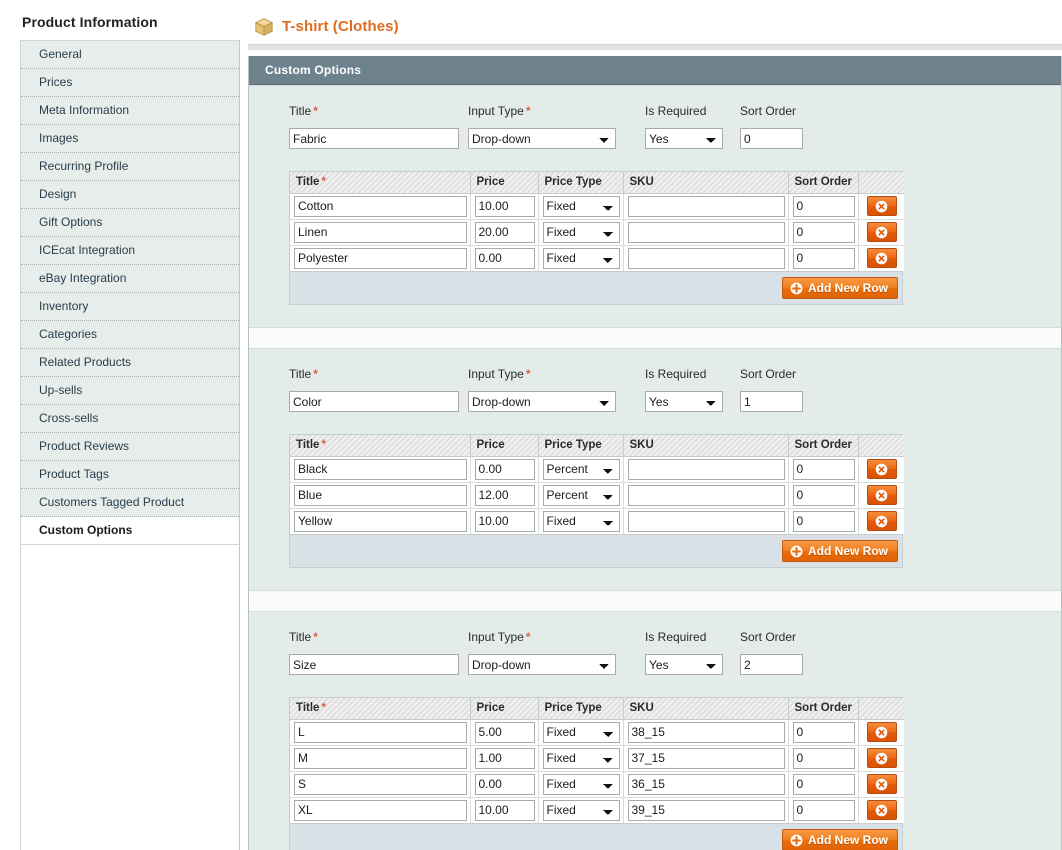 This screenshot has width=1062, height=850. What do you see at coordinates (848, 288) in the screenshot?
I see `add-new-row-label: Add New Row` at bounding box center [848, 288].